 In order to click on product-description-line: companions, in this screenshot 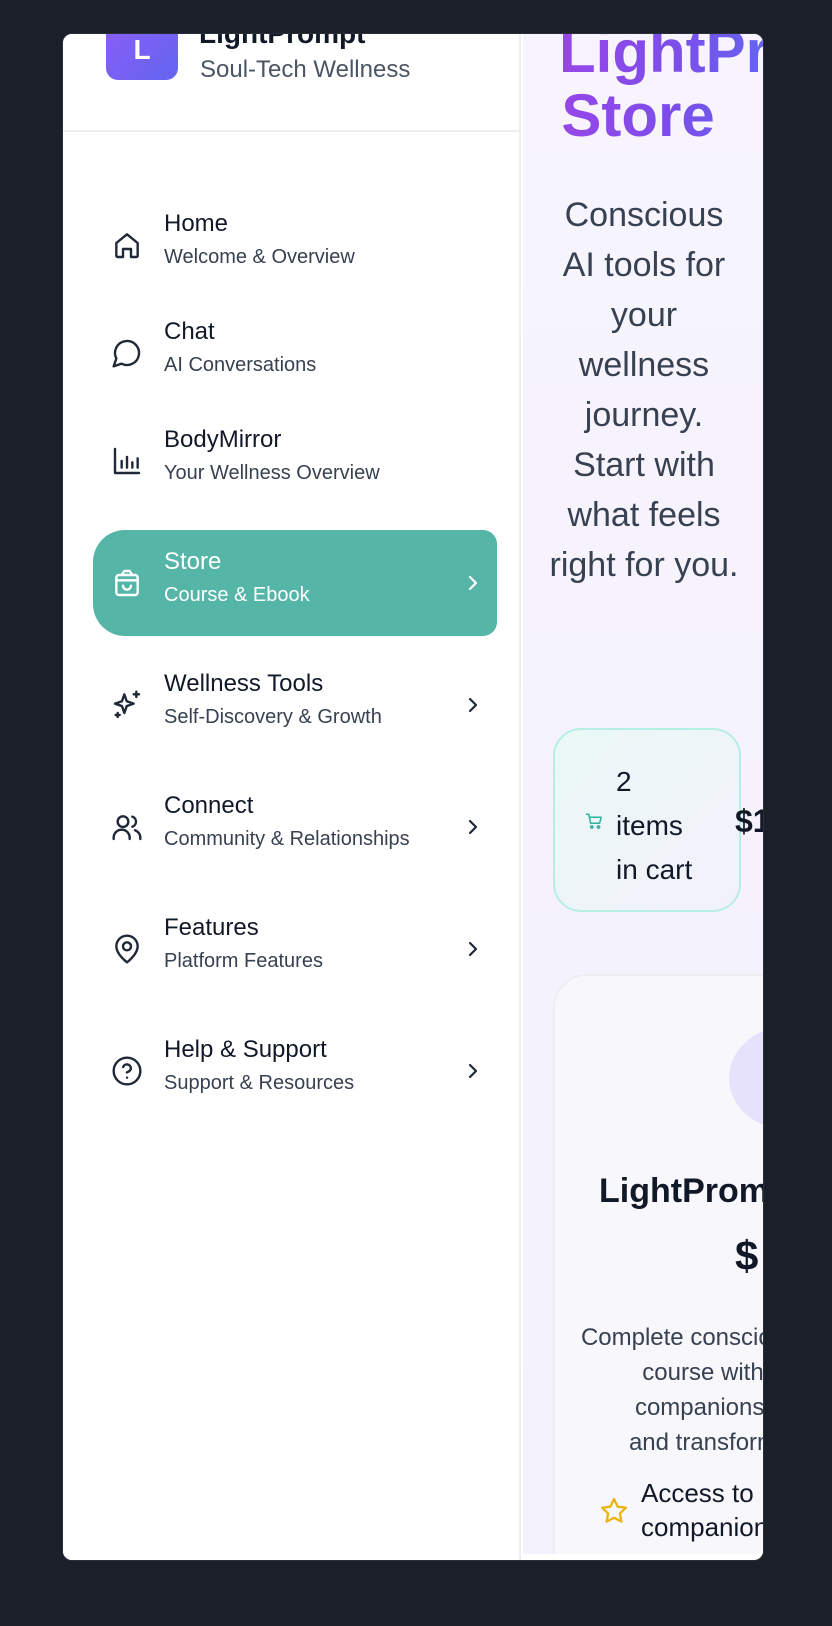, I will do `click(699, 1407)`.